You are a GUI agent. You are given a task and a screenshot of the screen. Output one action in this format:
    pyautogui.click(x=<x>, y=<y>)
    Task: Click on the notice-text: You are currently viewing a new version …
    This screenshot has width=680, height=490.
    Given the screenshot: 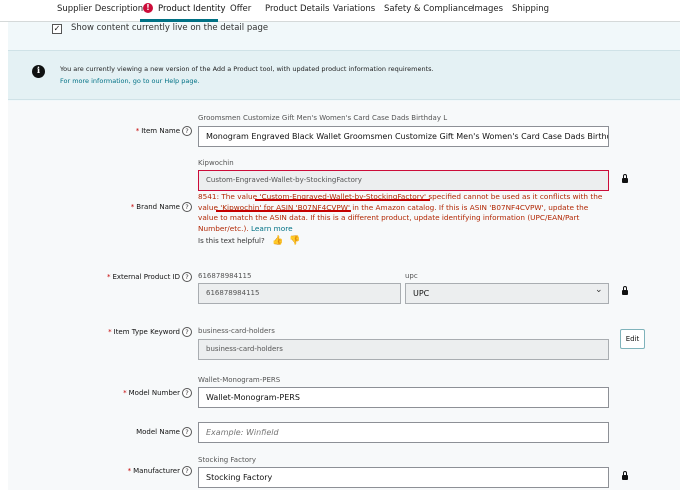 What is the action you would take?
    pyautogui.click(x=247, y=69)
    